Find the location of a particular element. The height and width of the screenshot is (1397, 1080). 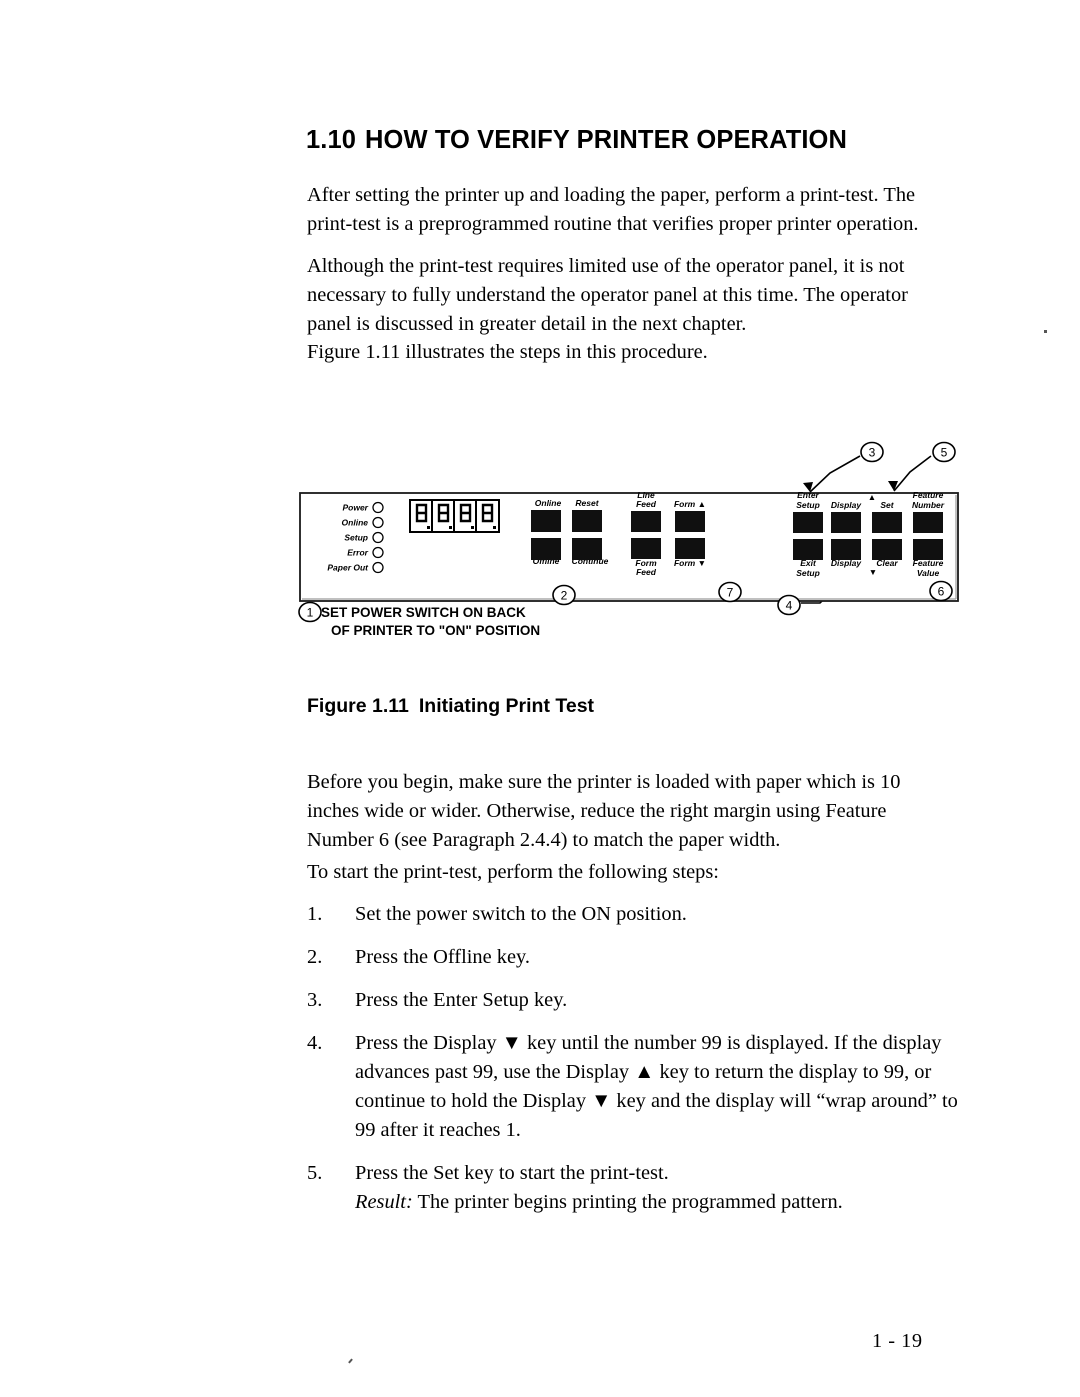

key-enter-setup is located at coordinates (808, 522).